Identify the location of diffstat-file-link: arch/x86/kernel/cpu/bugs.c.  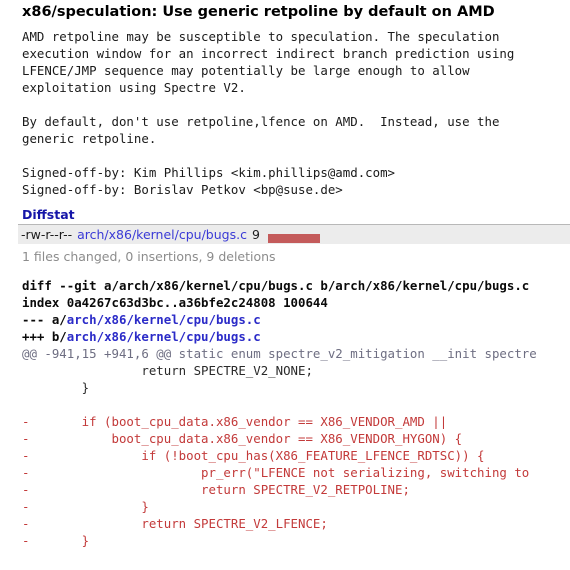
(162, 234).